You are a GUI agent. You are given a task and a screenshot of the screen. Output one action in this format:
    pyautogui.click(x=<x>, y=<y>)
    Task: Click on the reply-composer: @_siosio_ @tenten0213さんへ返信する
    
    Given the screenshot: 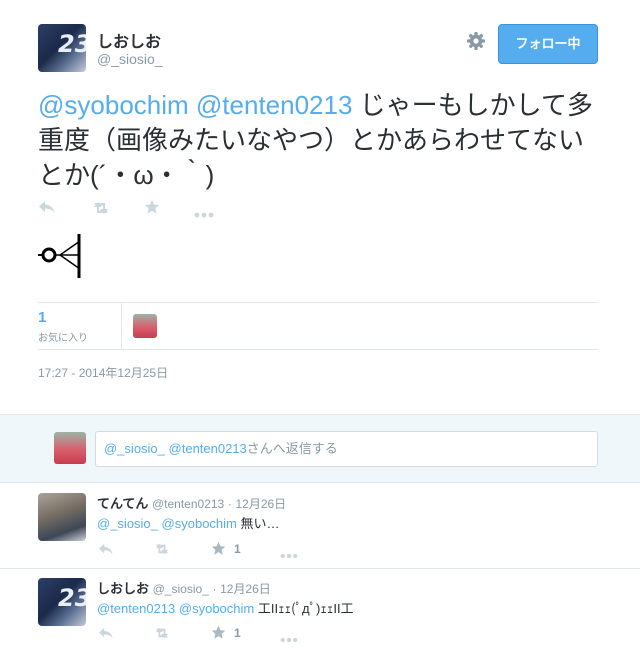 What is the action you would take?
    pyautogui.click(x=320, y=448)
    